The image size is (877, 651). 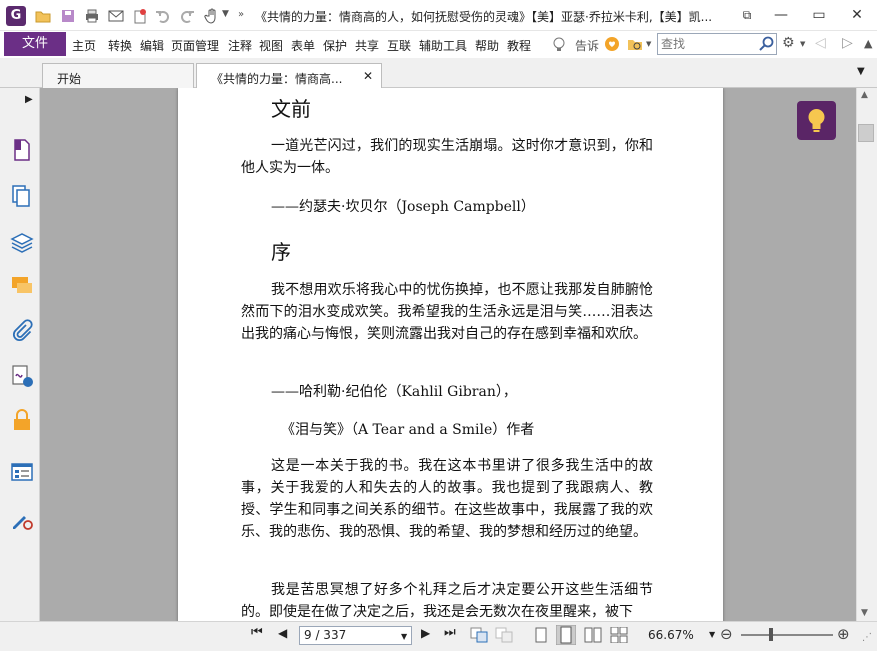 What do you see at coordinates (29, 99) in the screenshot?
I see `expand-panel-icon: ▶` at bounding box center [29, 99].